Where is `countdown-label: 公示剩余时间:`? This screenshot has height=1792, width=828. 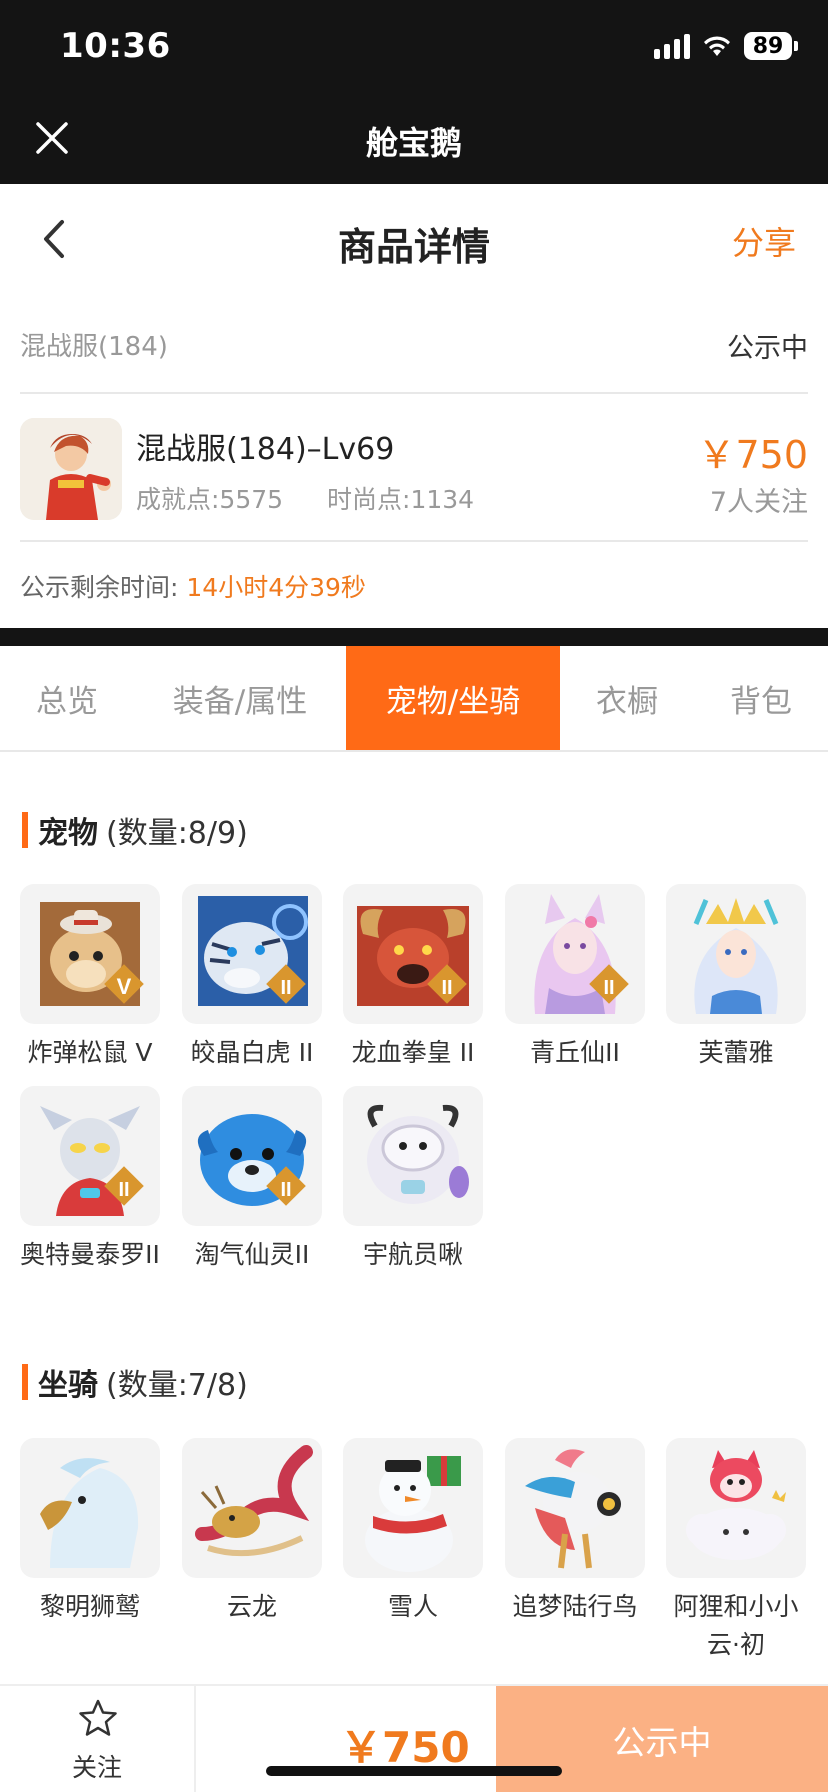
countdown-label: 公示剩余时间: is located at coordinates (99, 587).